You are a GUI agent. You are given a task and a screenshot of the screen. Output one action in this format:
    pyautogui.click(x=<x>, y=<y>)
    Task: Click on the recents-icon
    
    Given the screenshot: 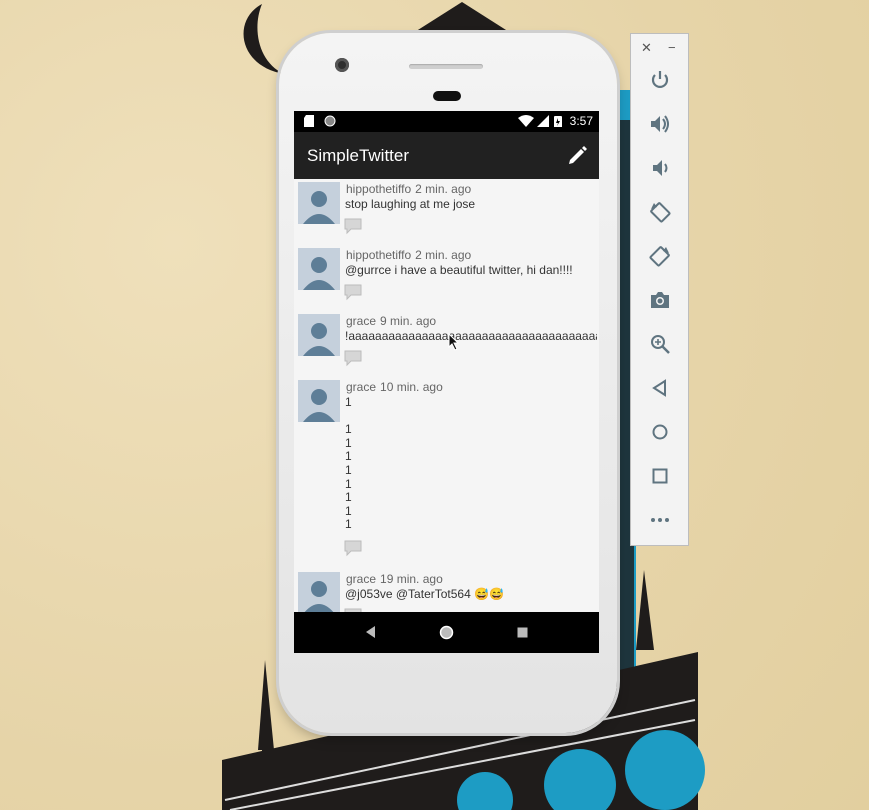 What is the action you would take?
    pyautogui.click(x=522, y=632)
    